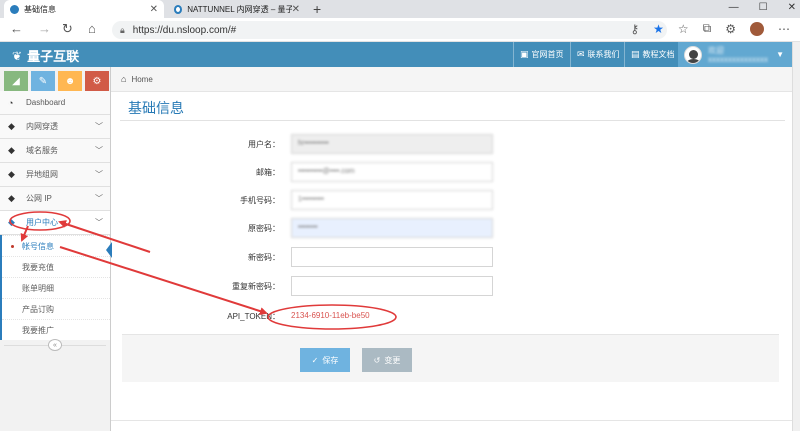 This screenshot has height=431, width=800. Describe the element at coordinates (44, 28) in the screenshot. I see `forward-icon: →` at that location.